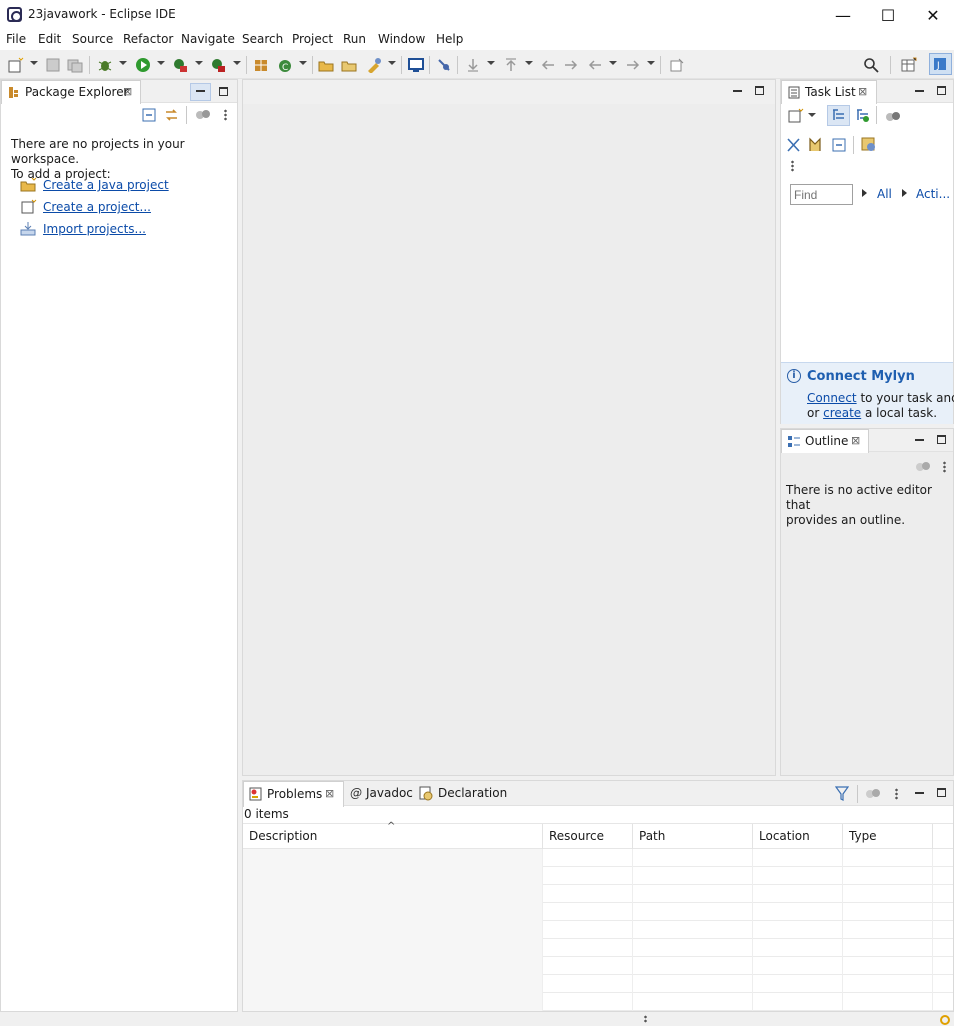 The height and width of the screenshot is (1026, 954). What do you see at coordinates (354, 39) in the screenshot?
I see `menu-run: Run` at bounding box center [354, 39].